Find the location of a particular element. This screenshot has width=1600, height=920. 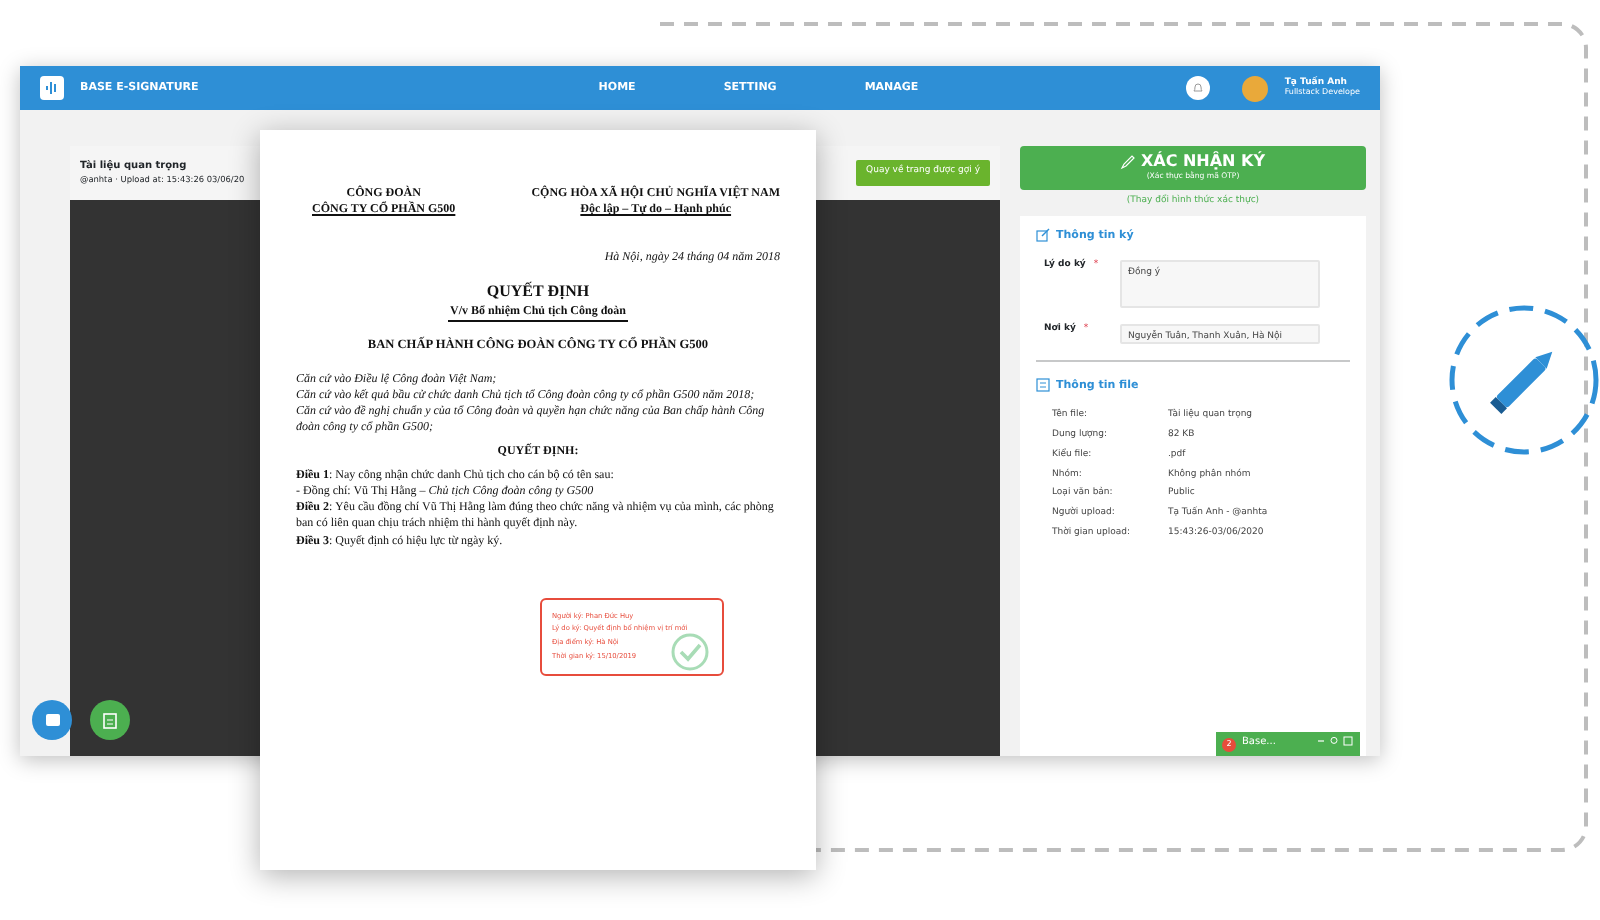

checkmark-icon is located at coordinates (690, 651).